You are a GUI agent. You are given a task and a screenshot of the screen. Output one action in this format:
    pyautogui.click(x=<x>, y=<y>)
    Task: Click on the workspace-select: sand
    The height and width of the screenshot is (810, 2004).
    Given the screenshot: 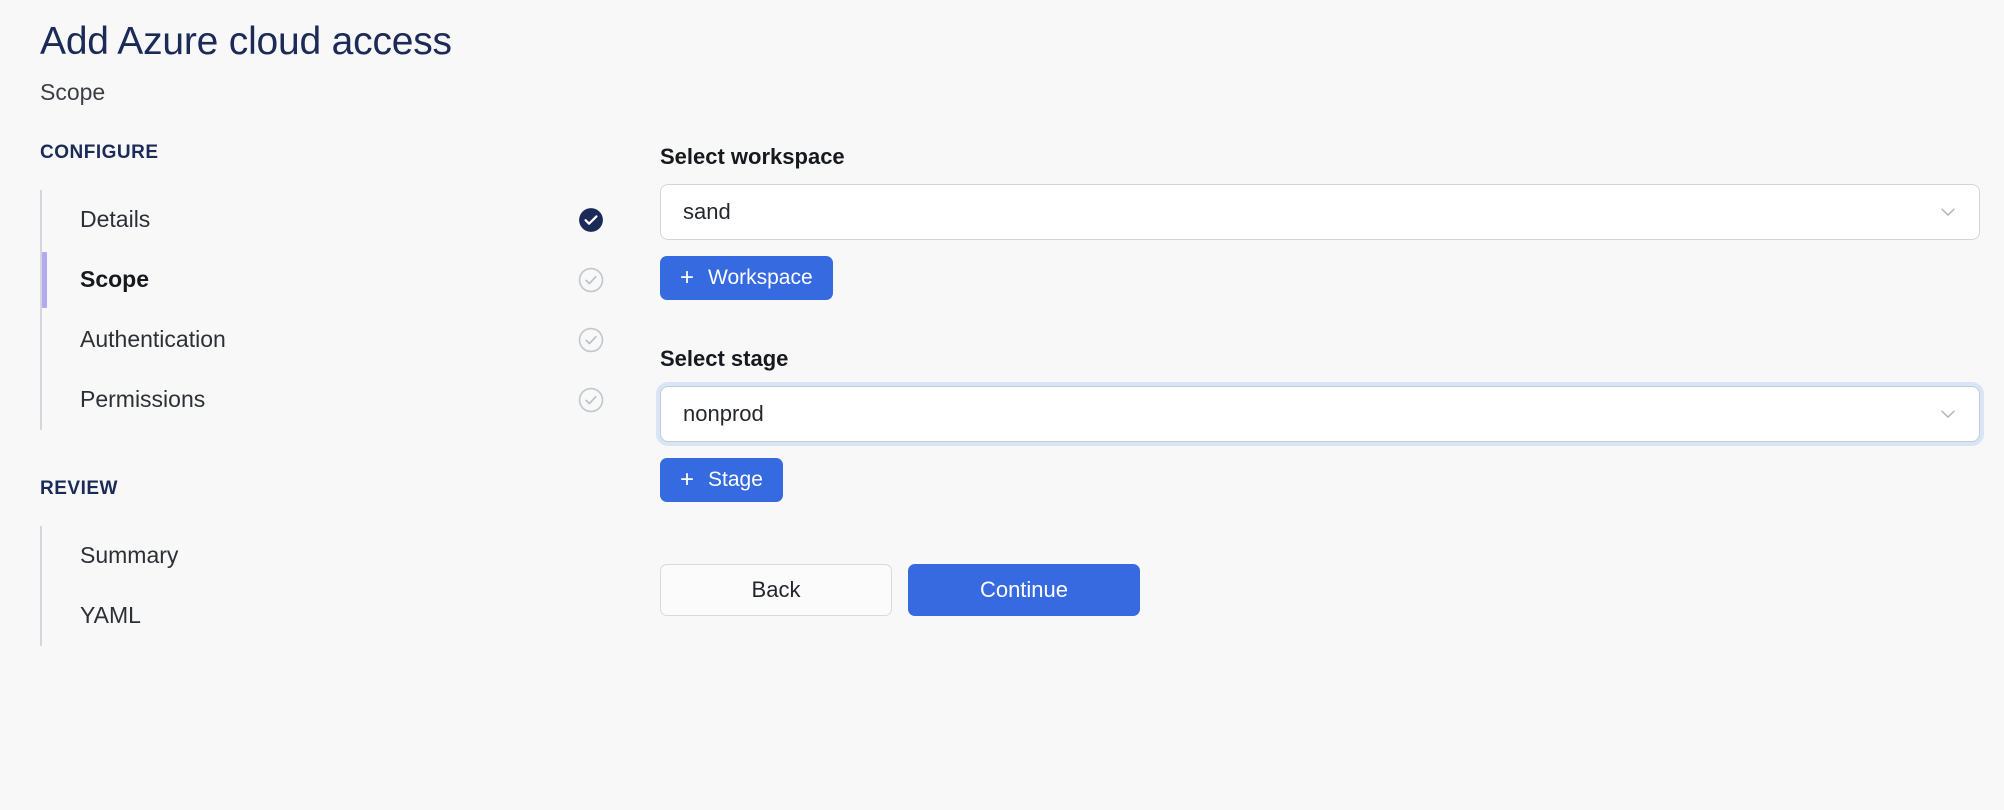 What is the action you would take?
    pyautogui.click(x=1320, y=211)
    